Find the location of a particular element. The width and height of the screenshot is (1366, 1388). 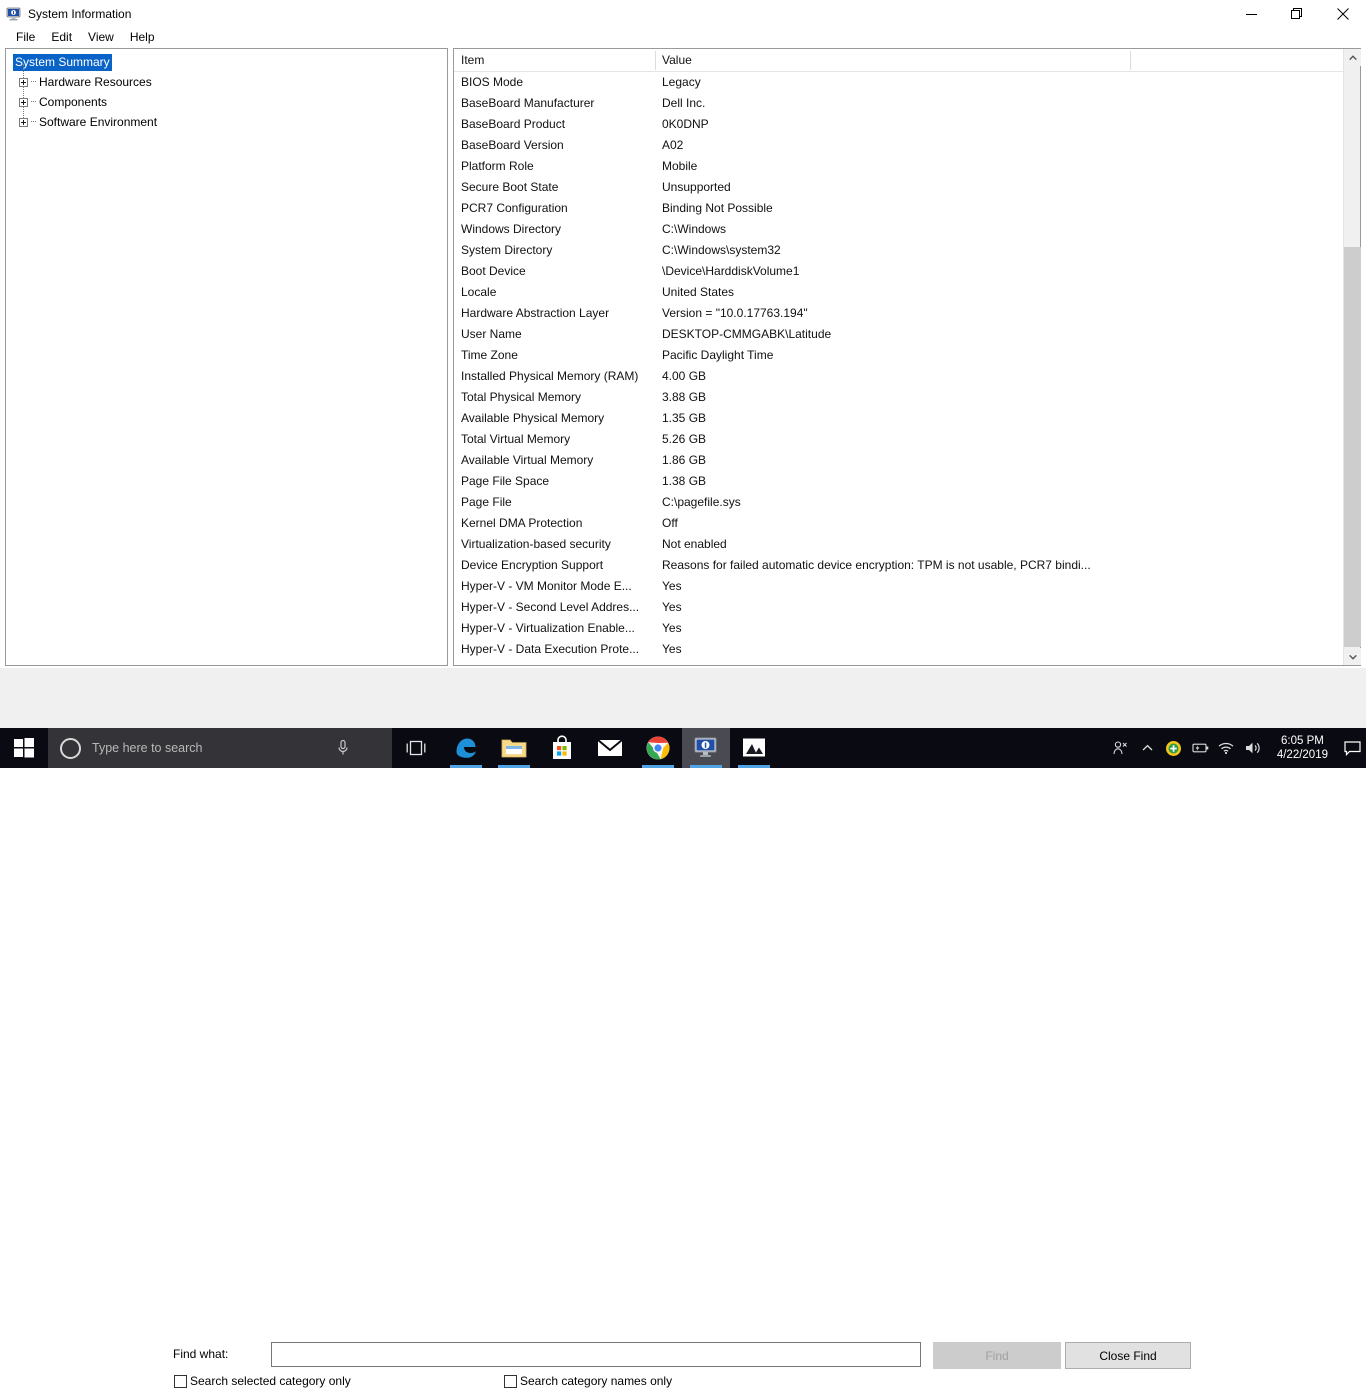

volume-icon is located at coordinates (1253, 748).